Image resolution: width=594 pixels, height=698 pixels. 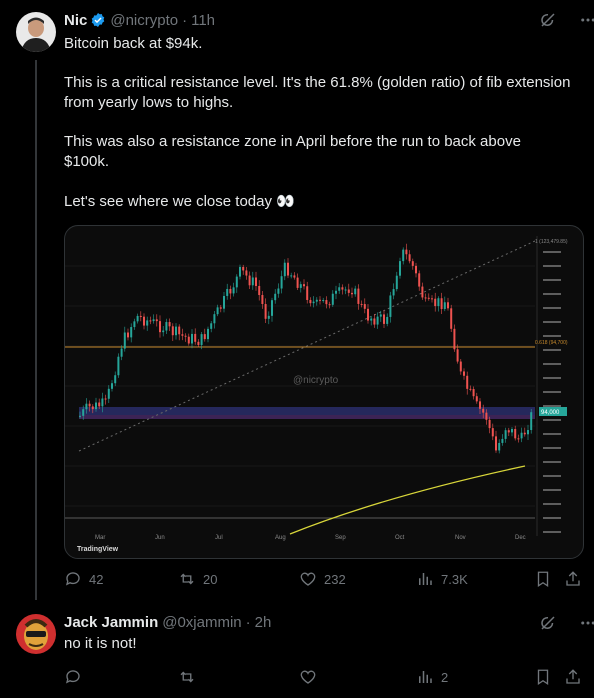 What do you see at coordinates (75, 20) in the screenshot?
I see `author-name: Nic` at bounding box center [75, 20].